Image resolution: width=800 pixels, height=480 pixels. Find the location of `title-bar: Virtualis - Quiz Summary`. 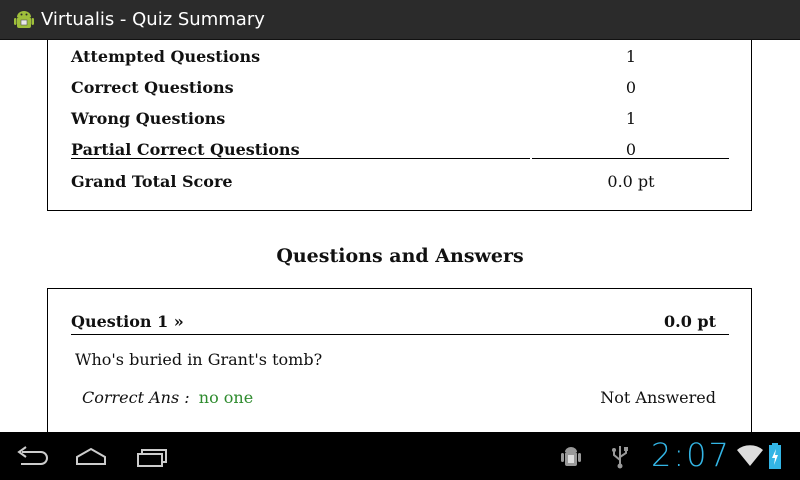

title-bar: Virtualis - Quiz Summary is located at coordinates (400, 20).